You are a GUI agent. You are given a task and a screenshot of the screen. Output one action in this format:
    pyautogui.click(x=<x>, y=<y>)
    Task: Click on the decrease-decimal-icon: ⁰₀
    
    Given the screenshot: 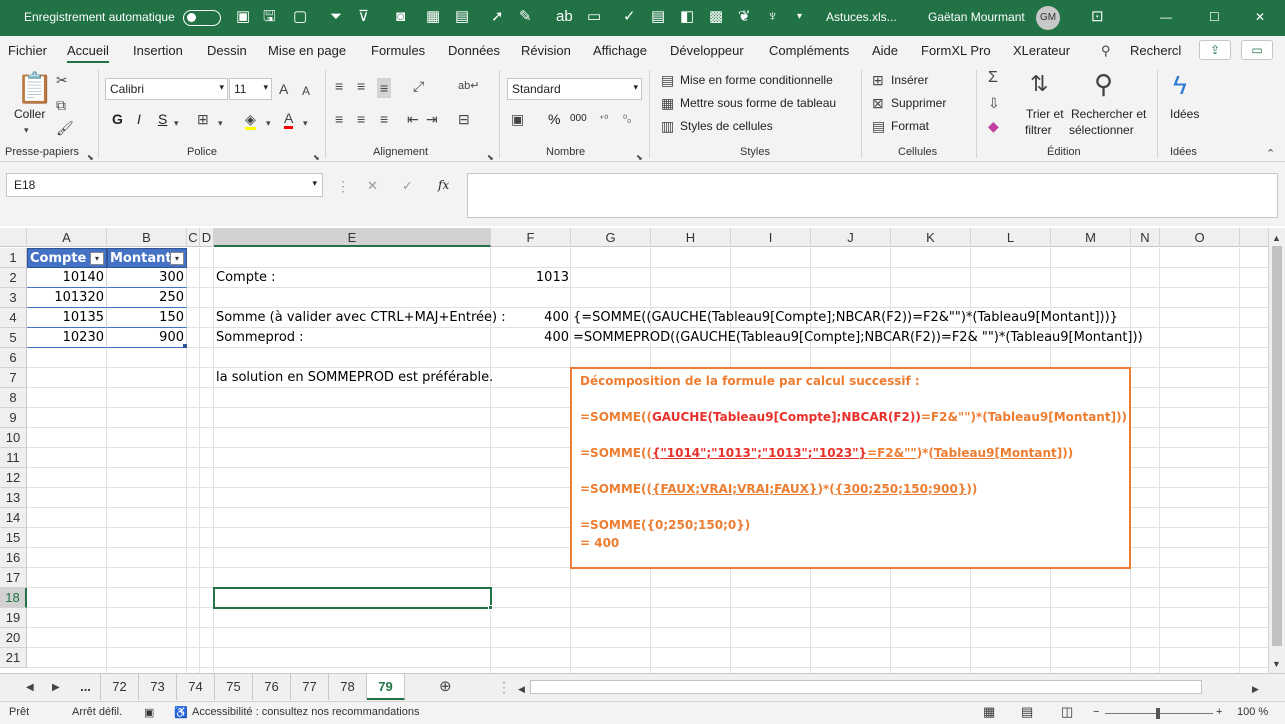 What is the action you would take?
    pyautogui.click(x=627, y=120)
    